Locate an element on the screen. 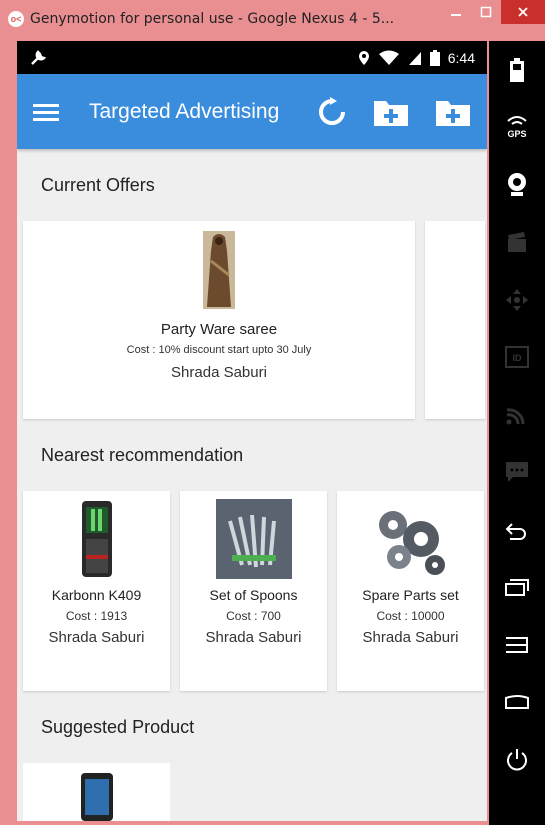 Image resolution: width=545 pixels, height=825 pixels. recommendation-name: Set of Spoons is located at coordinates (253, 595).